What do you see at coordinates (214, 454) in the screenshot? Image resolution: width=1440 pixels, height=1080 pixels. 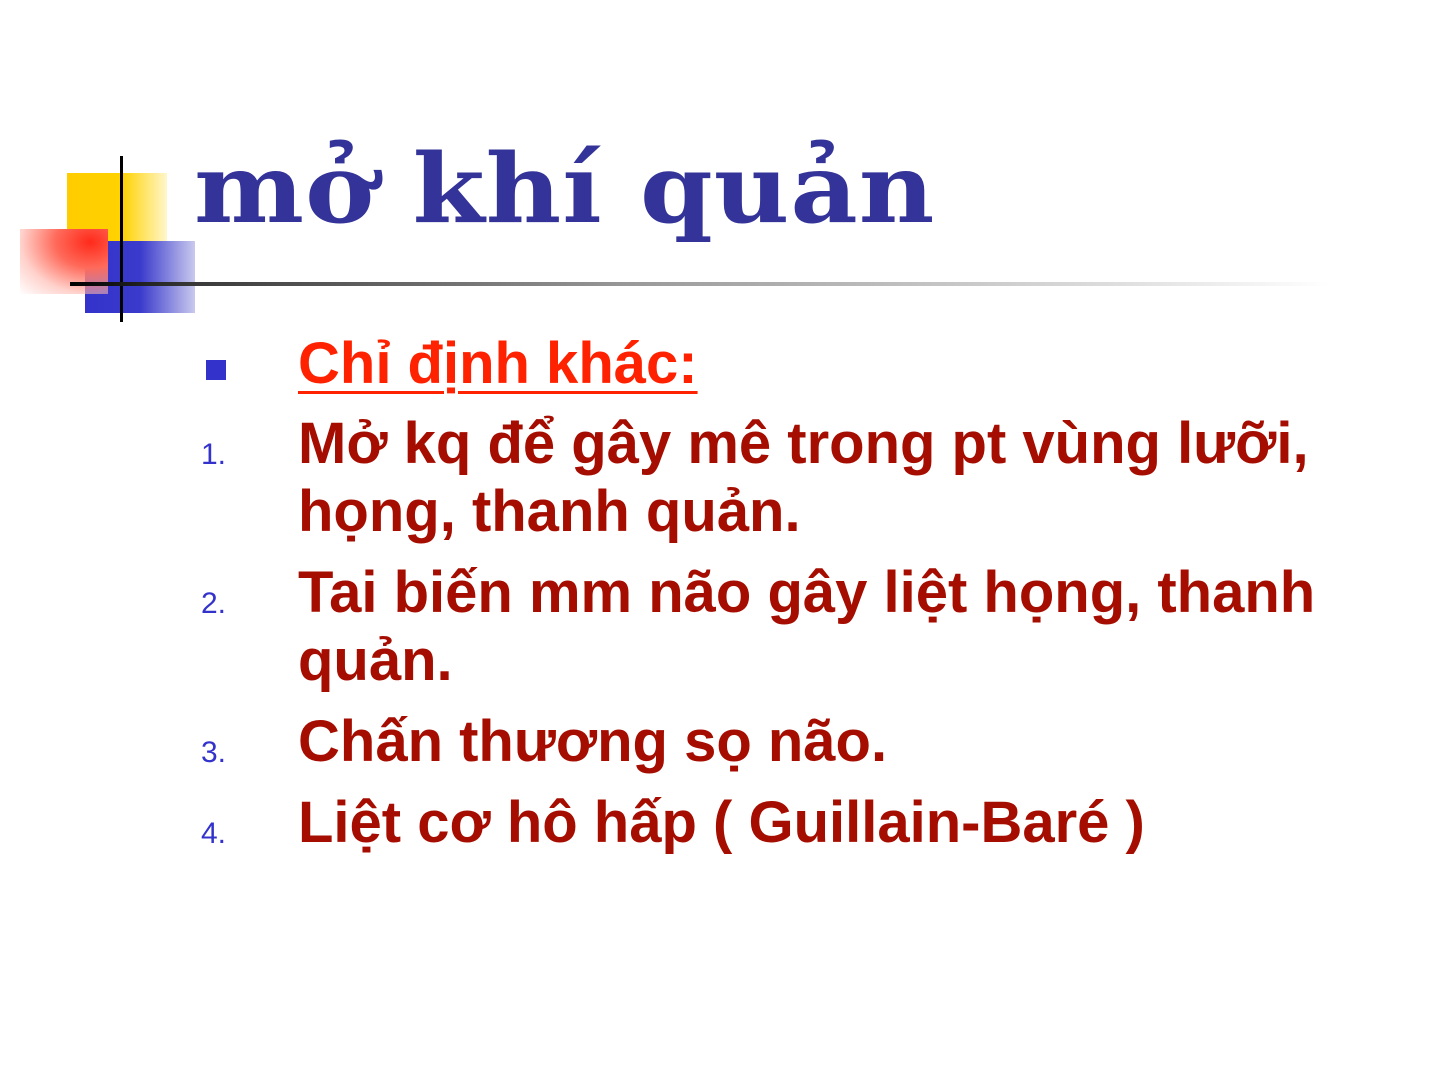 I see `list-item-number: 1.` at bounding box center [214, 454].